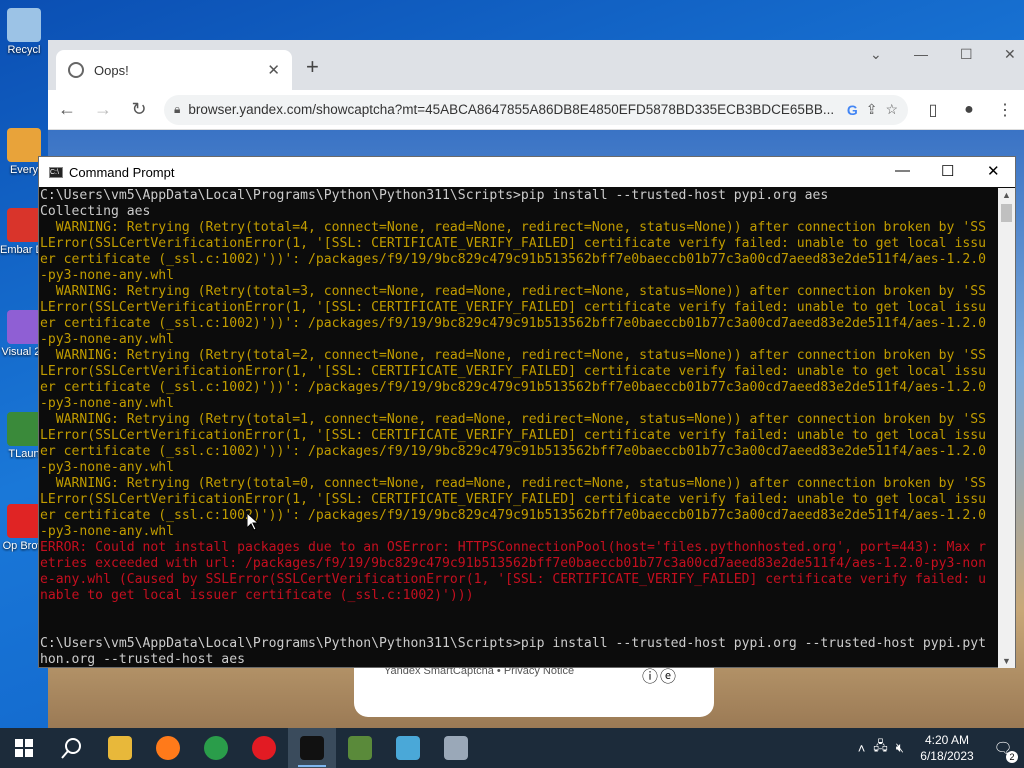  Describe the element at coordinates (1010, 54) in the screenshot. I see `close-button: ✕` at that location.